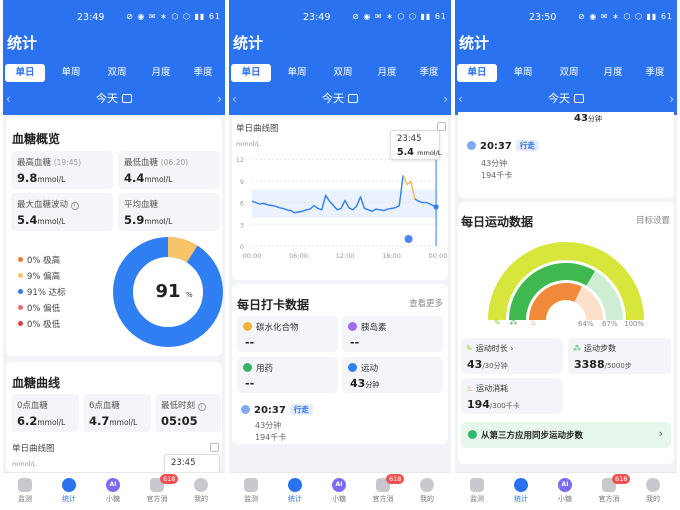 The width and height of the screenshot is (680, 510). What do you see at coordinates (20, 291) in the screenshot?
I see `dot-icon` at bounding box center [20, 291].